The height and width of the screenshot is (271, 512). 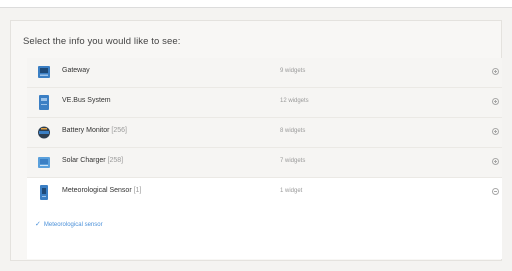 I want to click on sensor-icon, so click(x=44, y=192).